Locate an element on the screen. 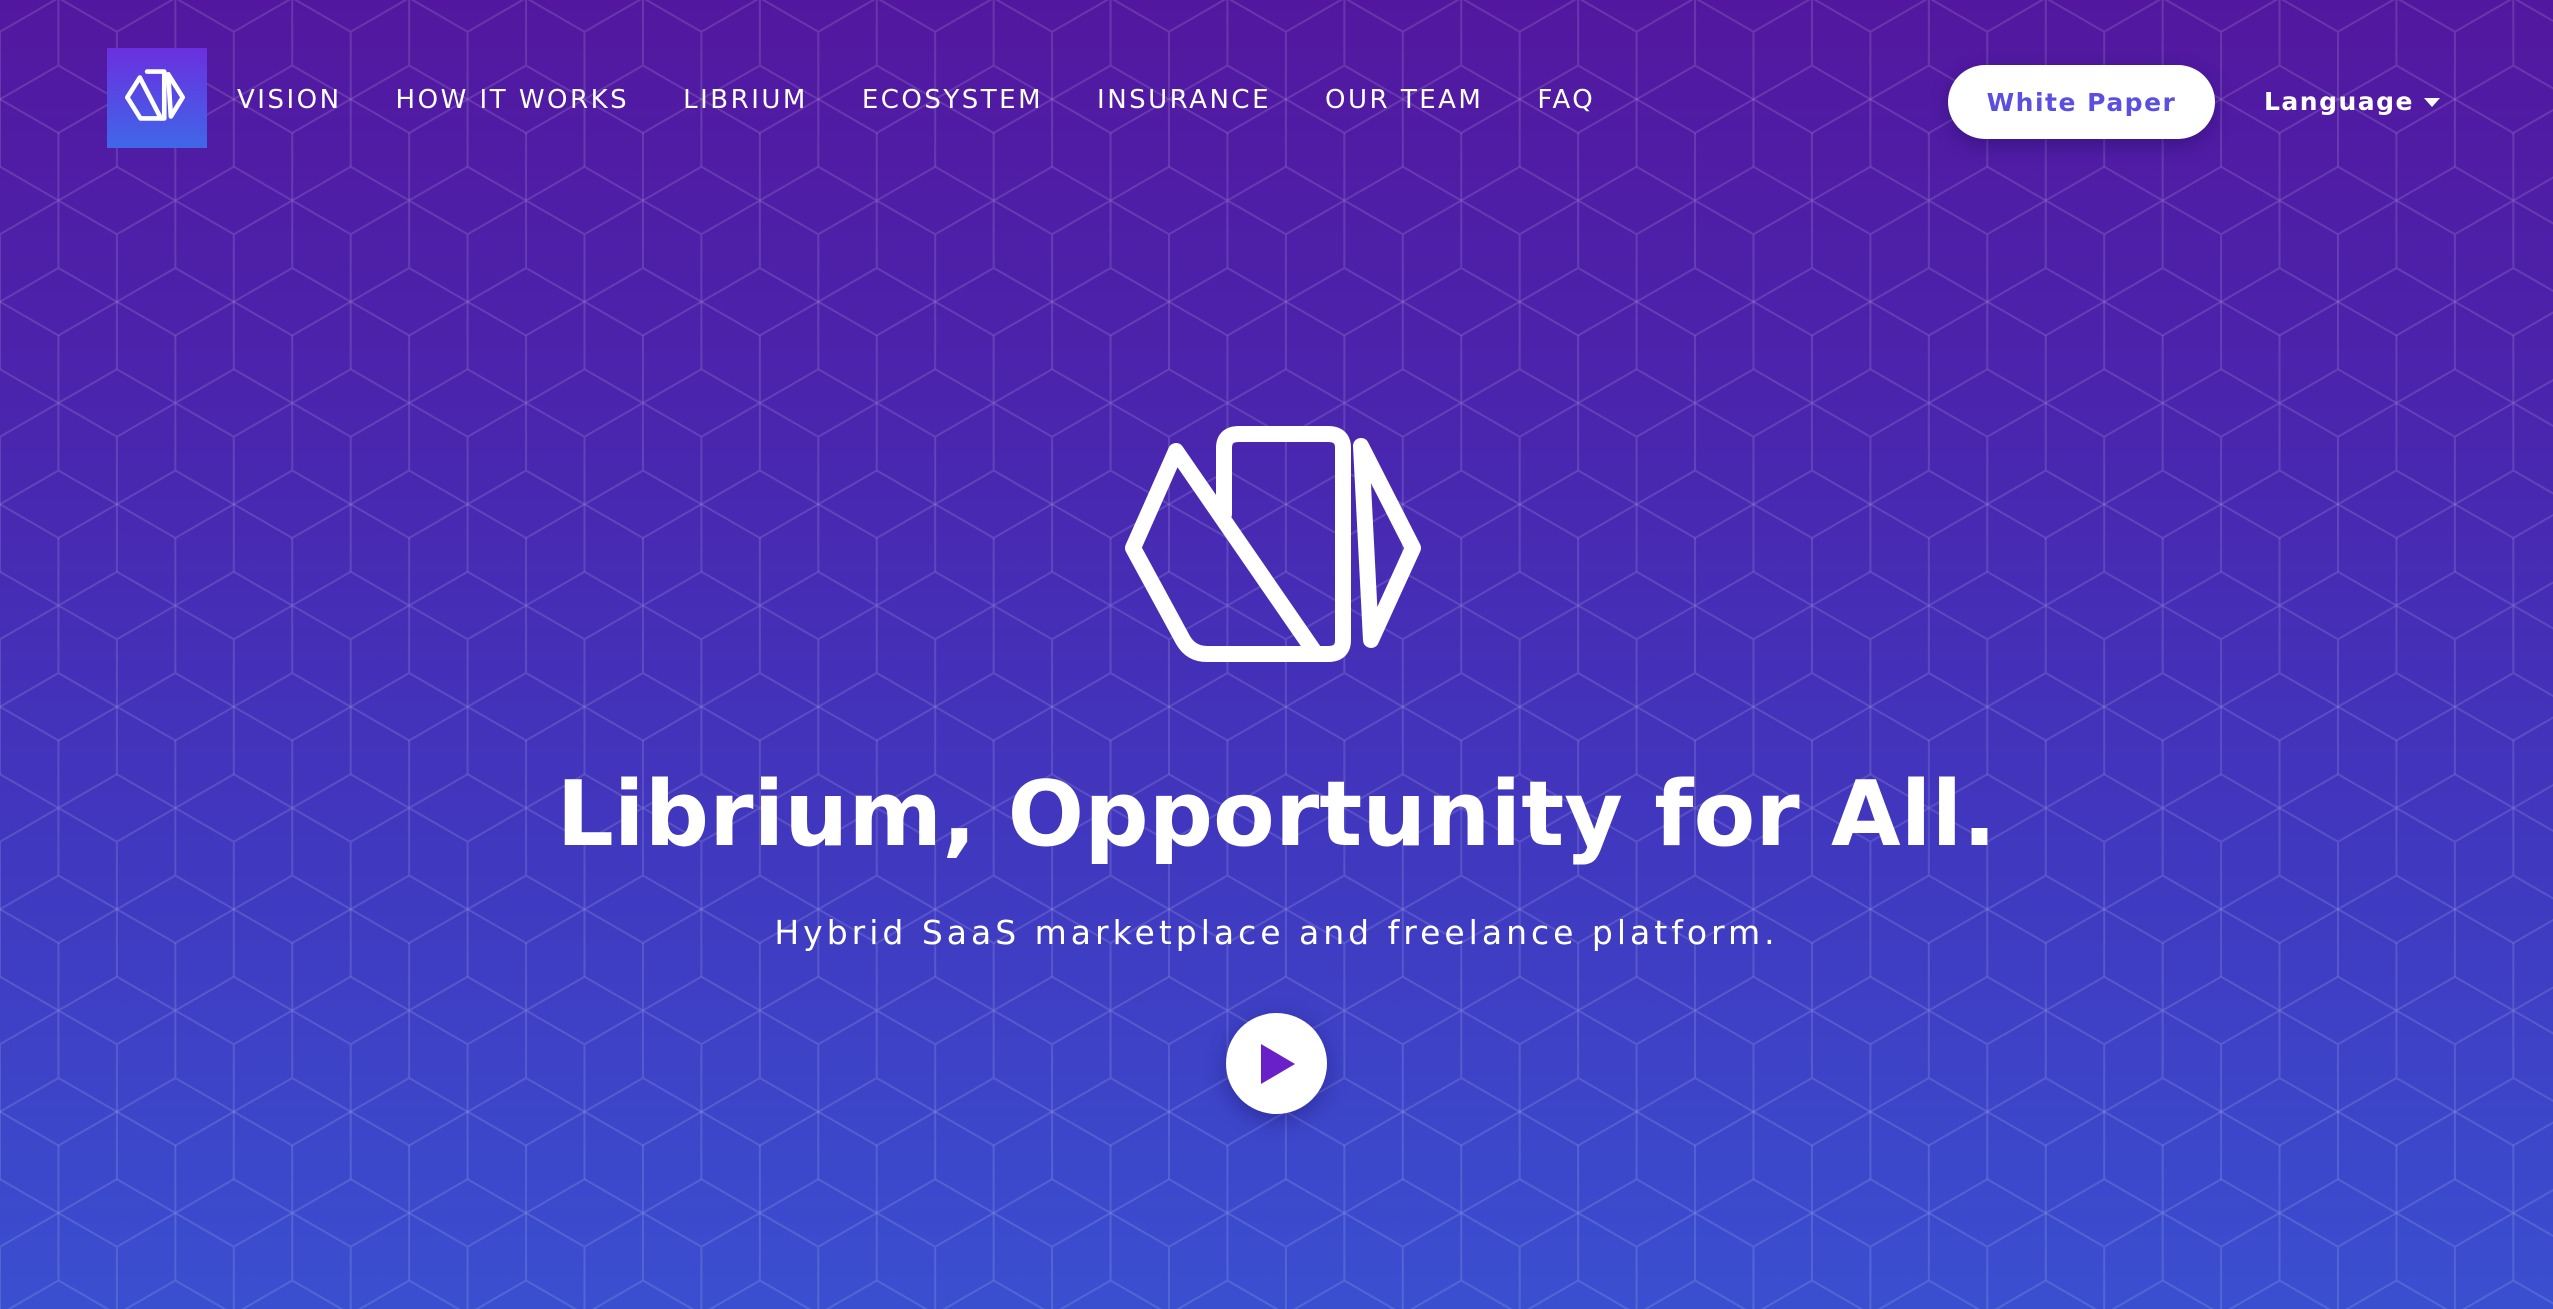 This screenshot has width=2553, height=1309. nav-insurance: INSURANCE is located at coordinates (1184, 100).